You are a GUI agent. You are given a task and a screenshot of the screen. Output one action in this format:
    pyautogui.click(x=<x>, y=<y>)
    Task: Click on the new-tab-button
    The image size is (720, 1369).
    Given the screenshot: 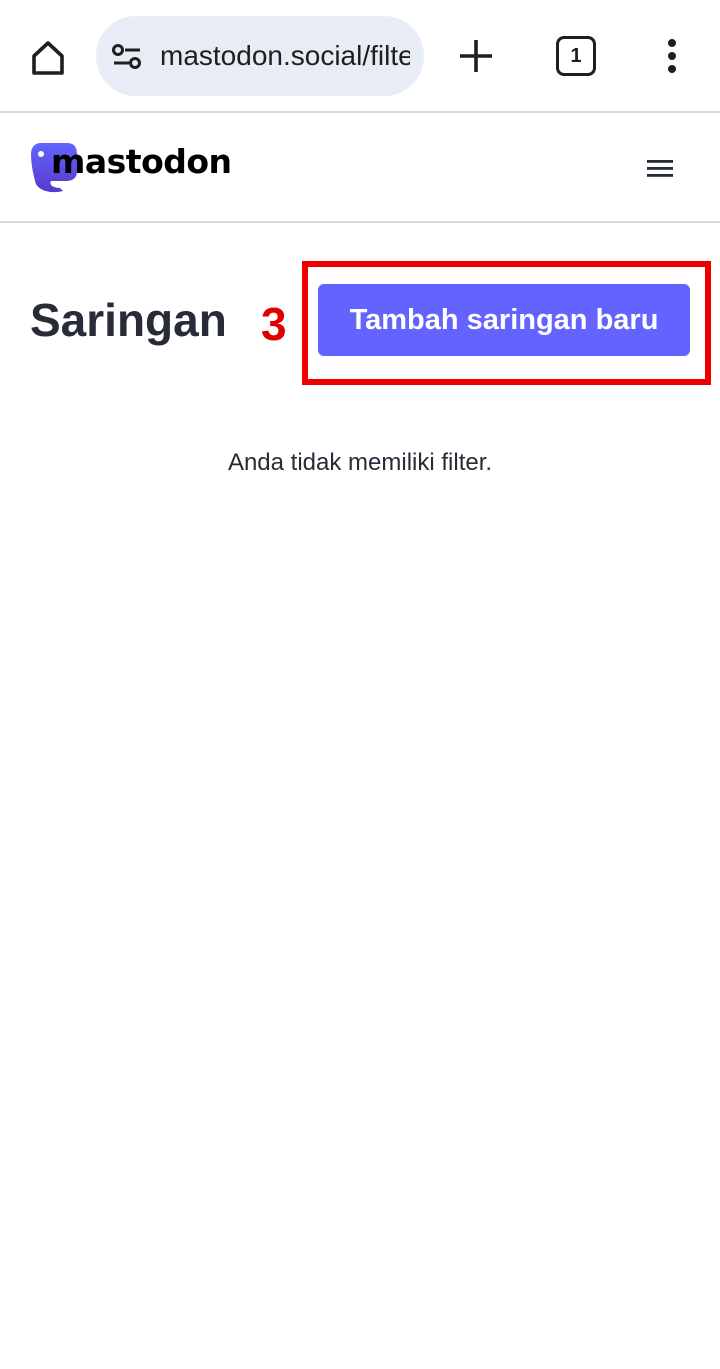 What is the action you would take?
    pyautogui.click(x=476, y=56)
    